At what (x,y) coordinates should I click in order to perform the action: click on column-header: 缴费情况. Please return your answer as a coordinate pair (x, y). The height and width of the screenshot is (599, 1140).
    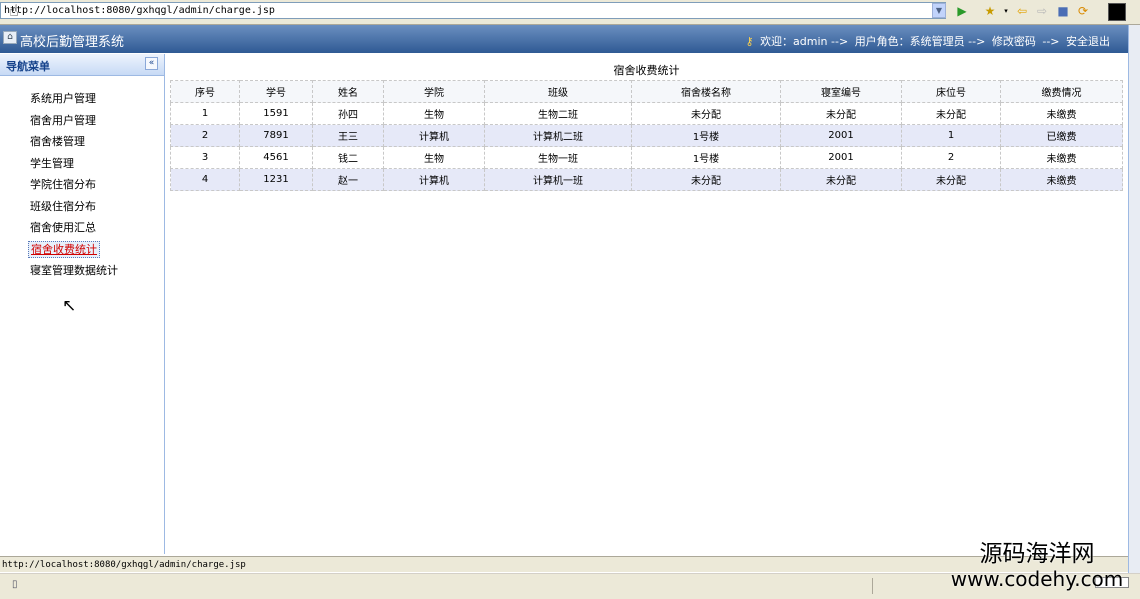
    Looking at the image, I should click on (1061, 91).